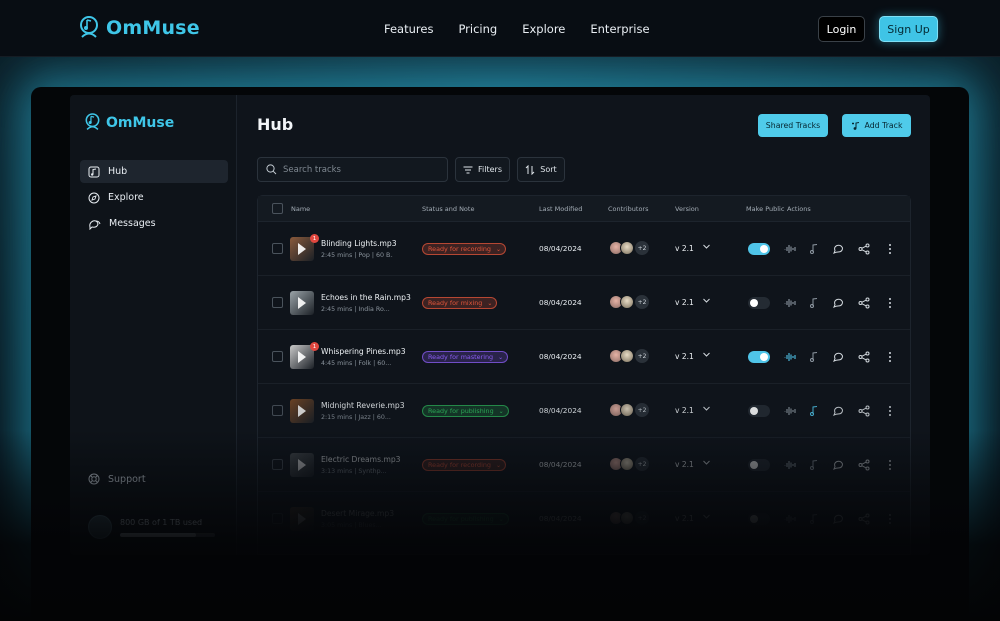 The width and height of the screenshot is (1000, 621). What do you see at coordinates (154, 197) in the screenshot?
I see `sidebar-item-explore: Explore` at bounding box center [154, 197].